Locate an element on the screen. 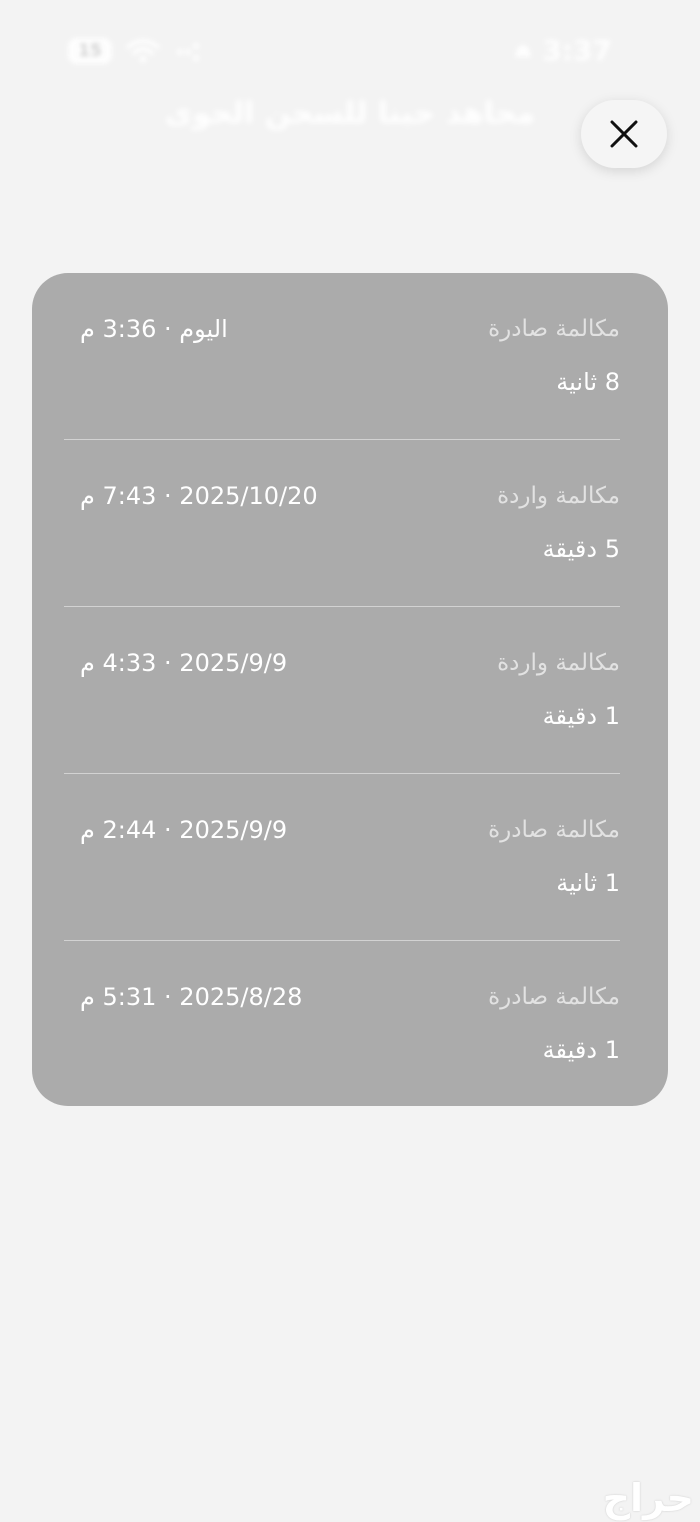  call-datetime: 2025/10/20 · 7:43 م is located at coordinates (199, 496).